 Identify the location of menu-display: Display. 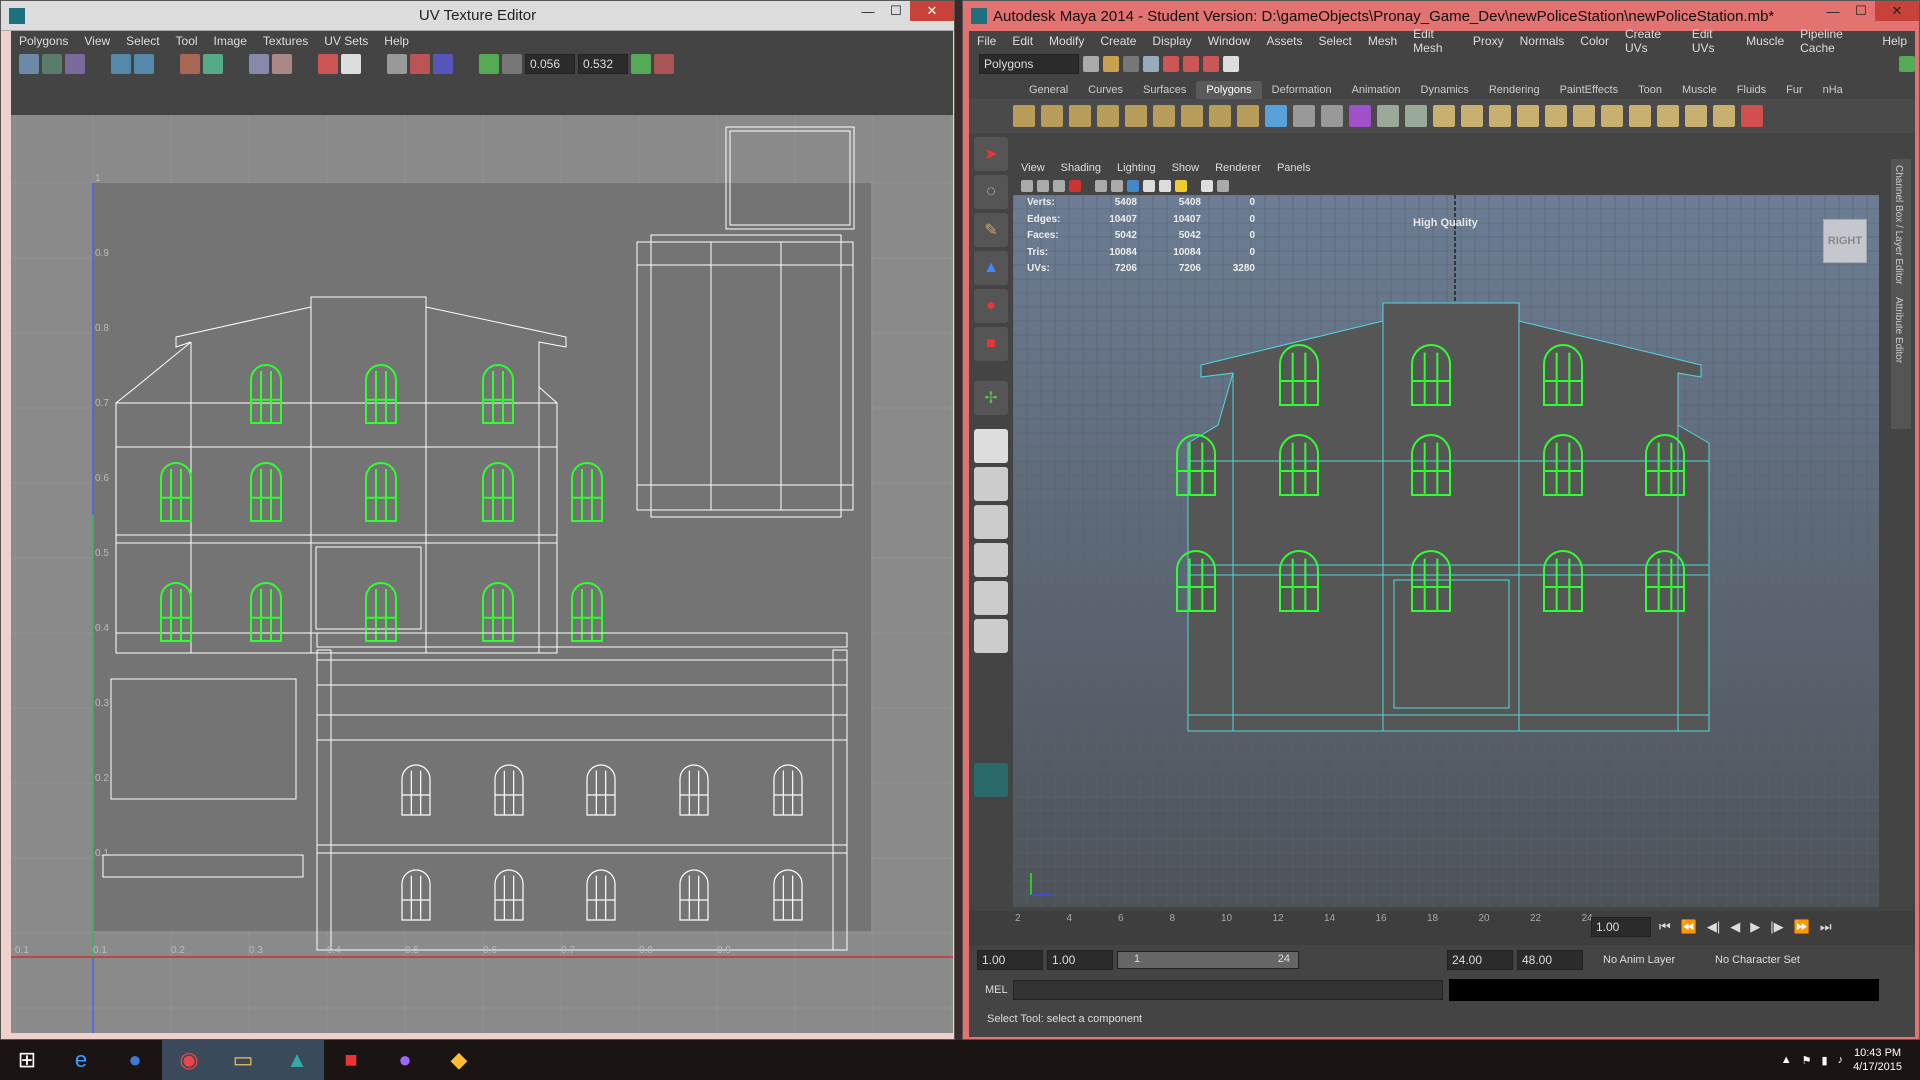
(1171, 41).